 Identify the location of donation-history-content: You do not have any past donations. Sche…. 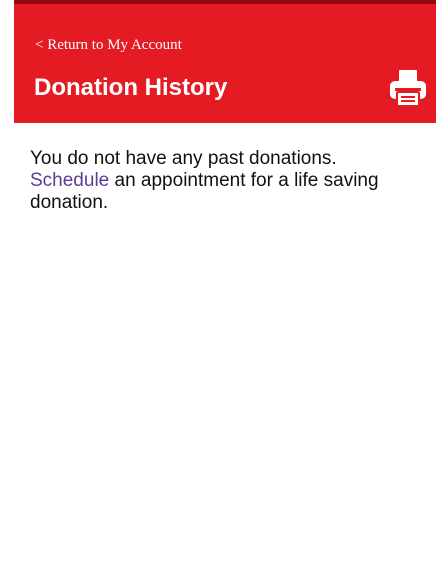
(220, 181).